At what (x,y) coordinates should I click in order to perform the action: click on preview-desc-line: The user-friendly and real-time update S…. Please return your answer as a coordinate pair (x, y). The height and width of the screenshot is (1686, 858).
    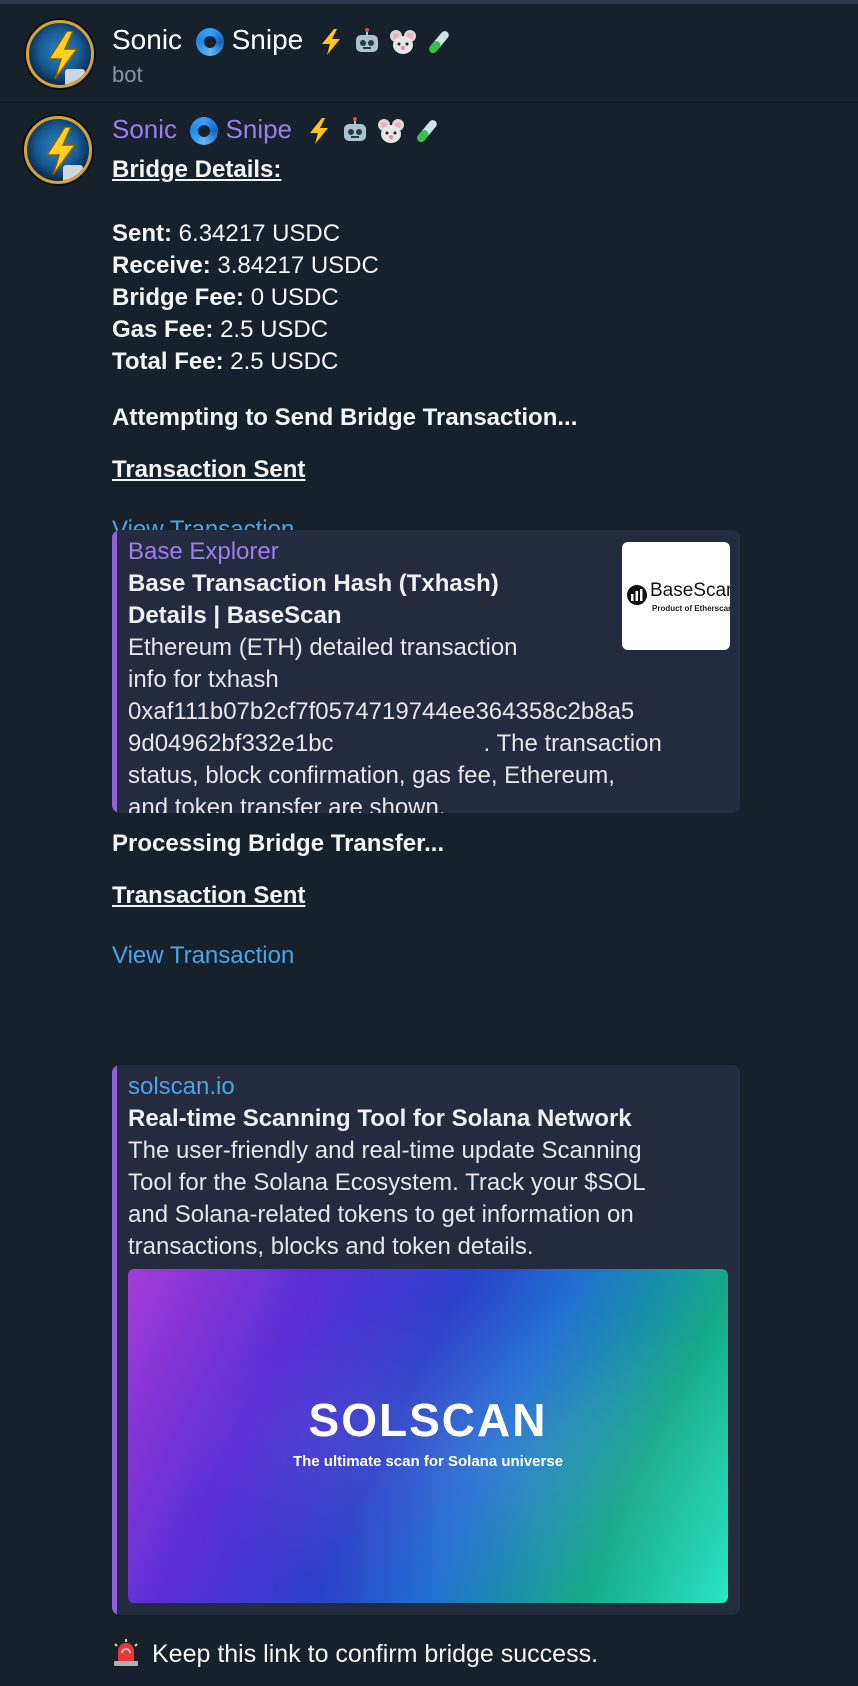
    Looking at the image, I should click on (385, 1150).